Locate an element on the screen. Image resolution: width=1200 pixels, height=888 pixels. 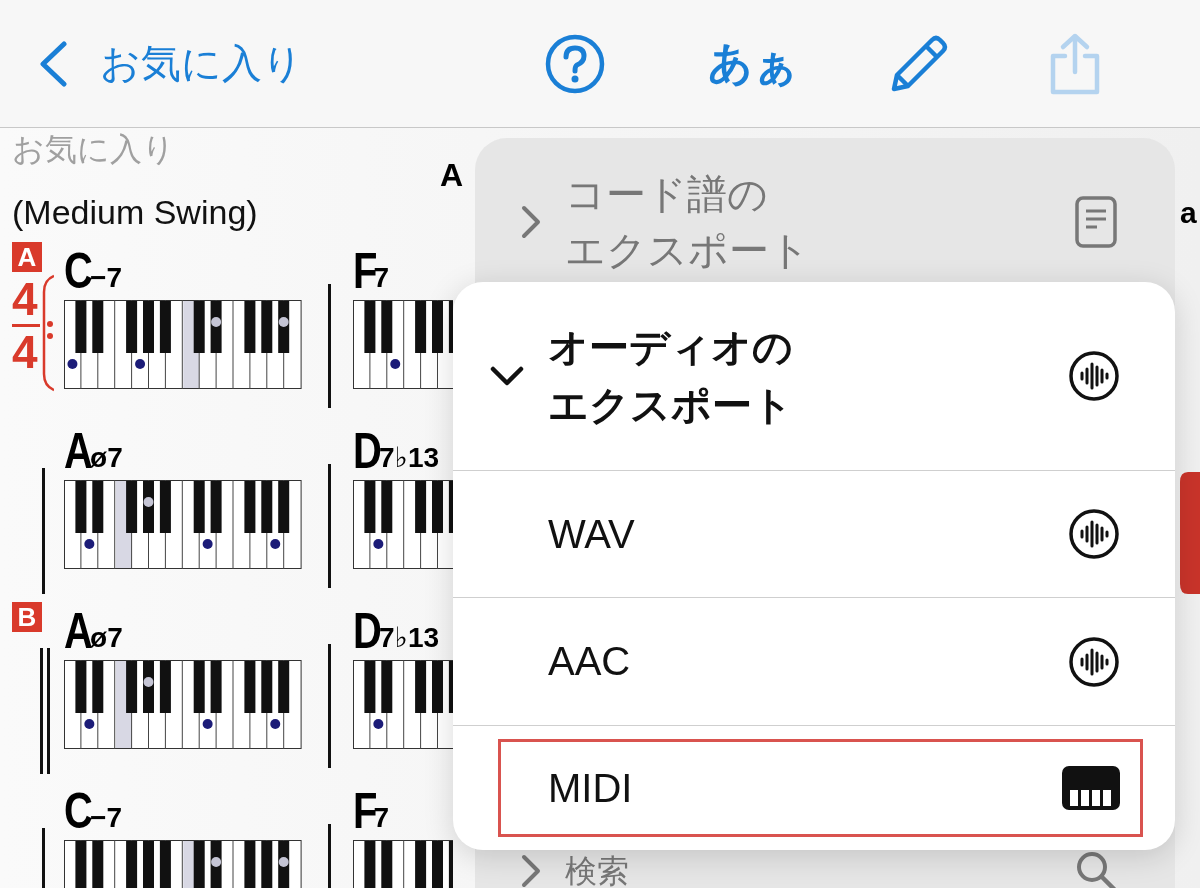
back-button: お気に入り is located at coordinates (201, 63).